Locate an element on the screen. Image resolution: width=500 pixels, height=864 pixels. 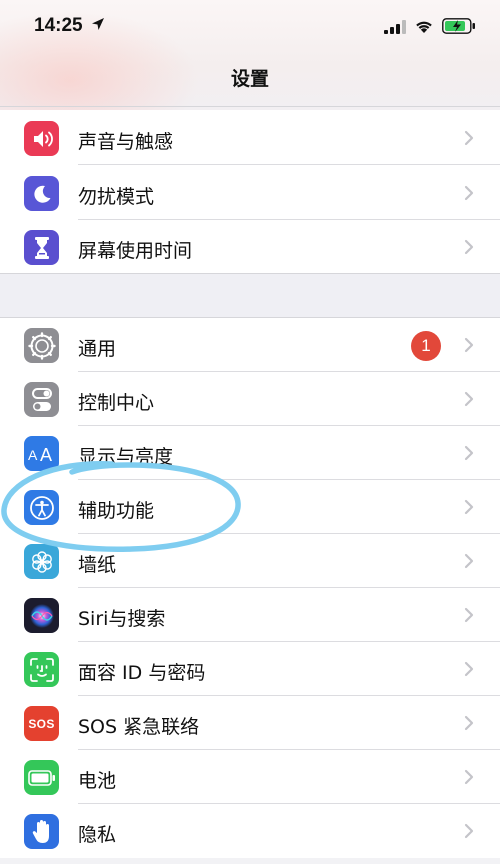
row-label: 隐私 is located at coordinates (97, 835).